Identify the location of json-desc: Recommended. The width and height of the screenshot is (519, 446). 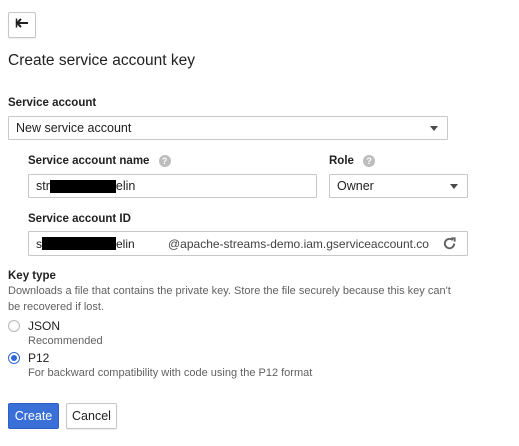
(65, 341).